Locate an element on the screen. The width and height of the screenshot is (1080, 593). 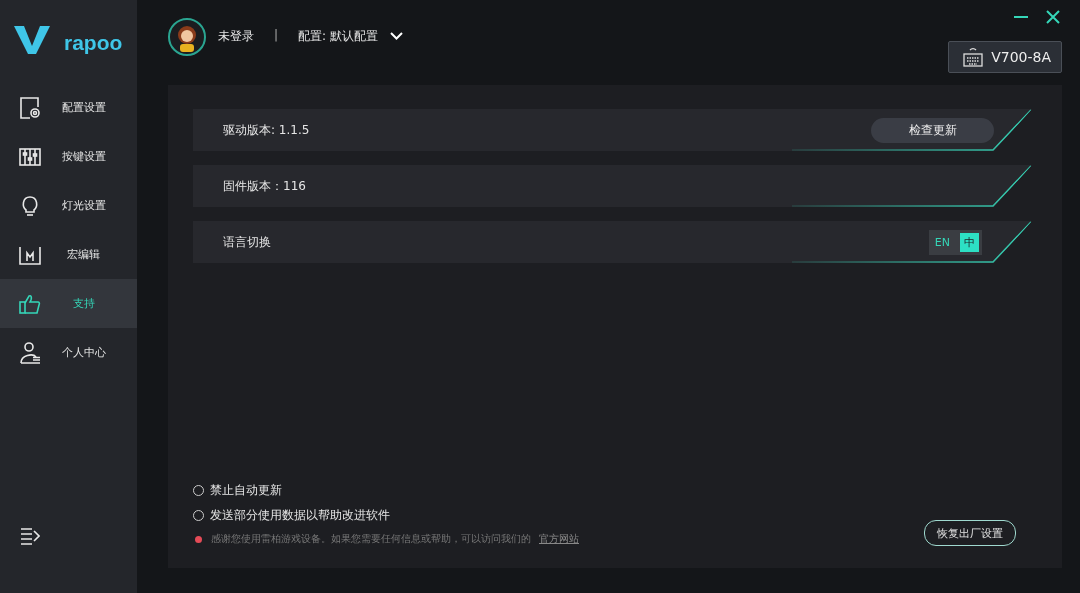
option-label: 发送部分使用数据以帮助改进软件 is located at coordinates (300, 515).